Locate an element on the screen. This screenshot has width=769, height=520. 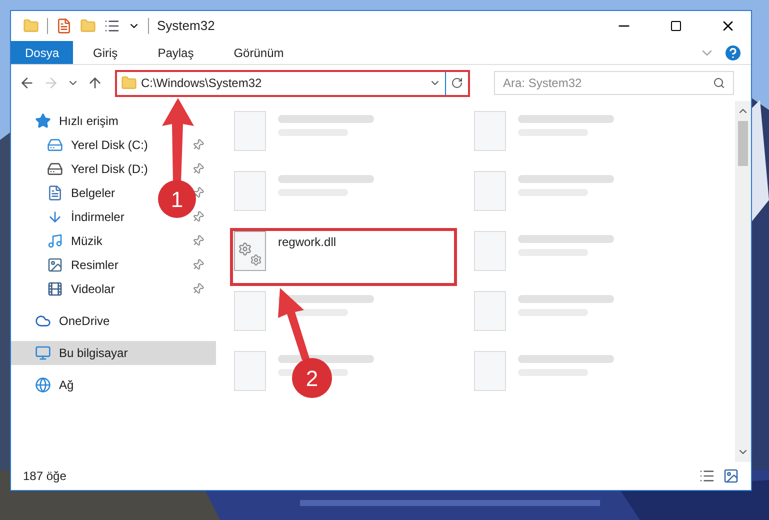
ribbon-tab: Görünüm is located at coordinates (259, 52).